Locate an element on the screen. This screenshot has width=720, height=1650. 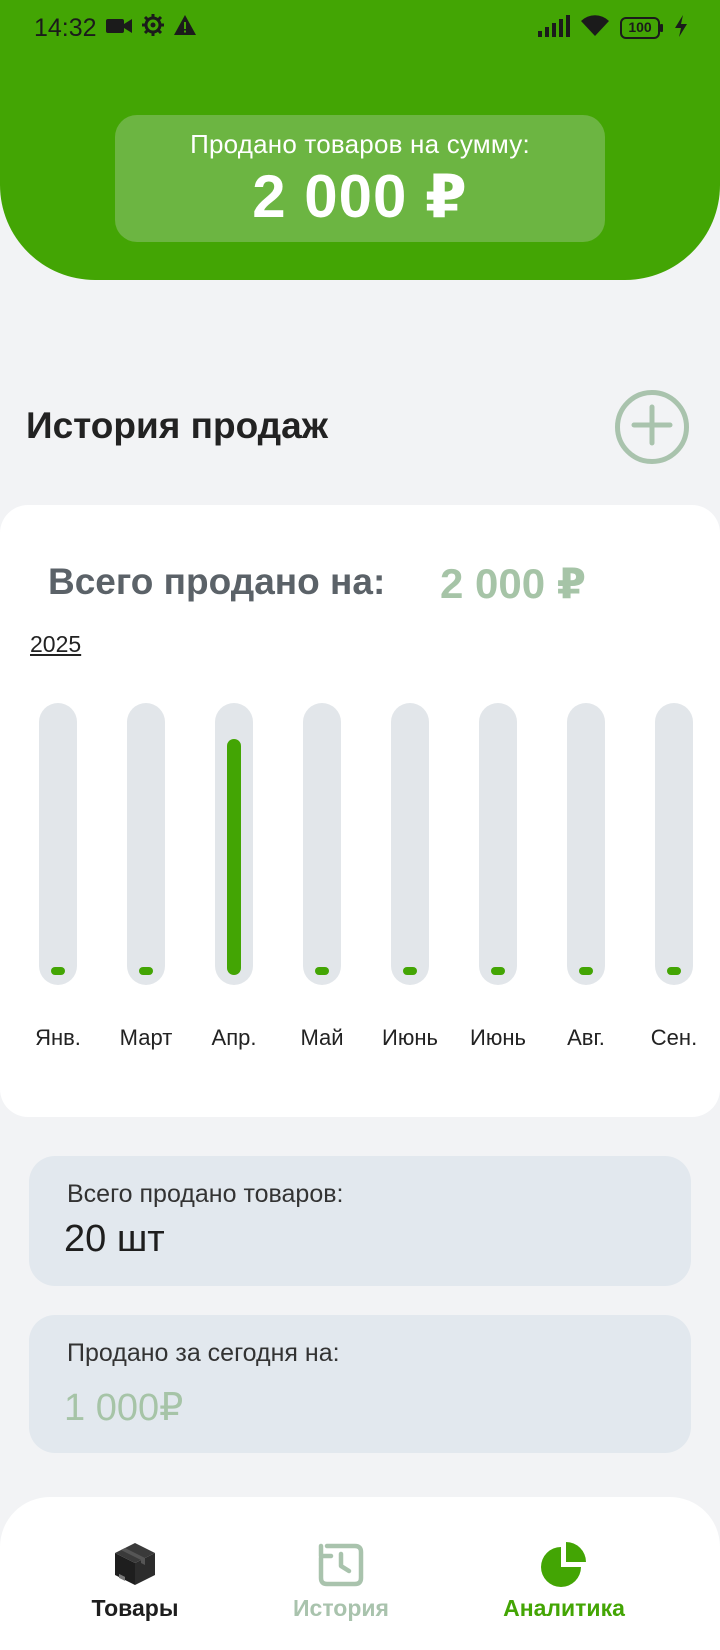
today-sales-value: 1 000₽ is located at coordinates (124, 1408).